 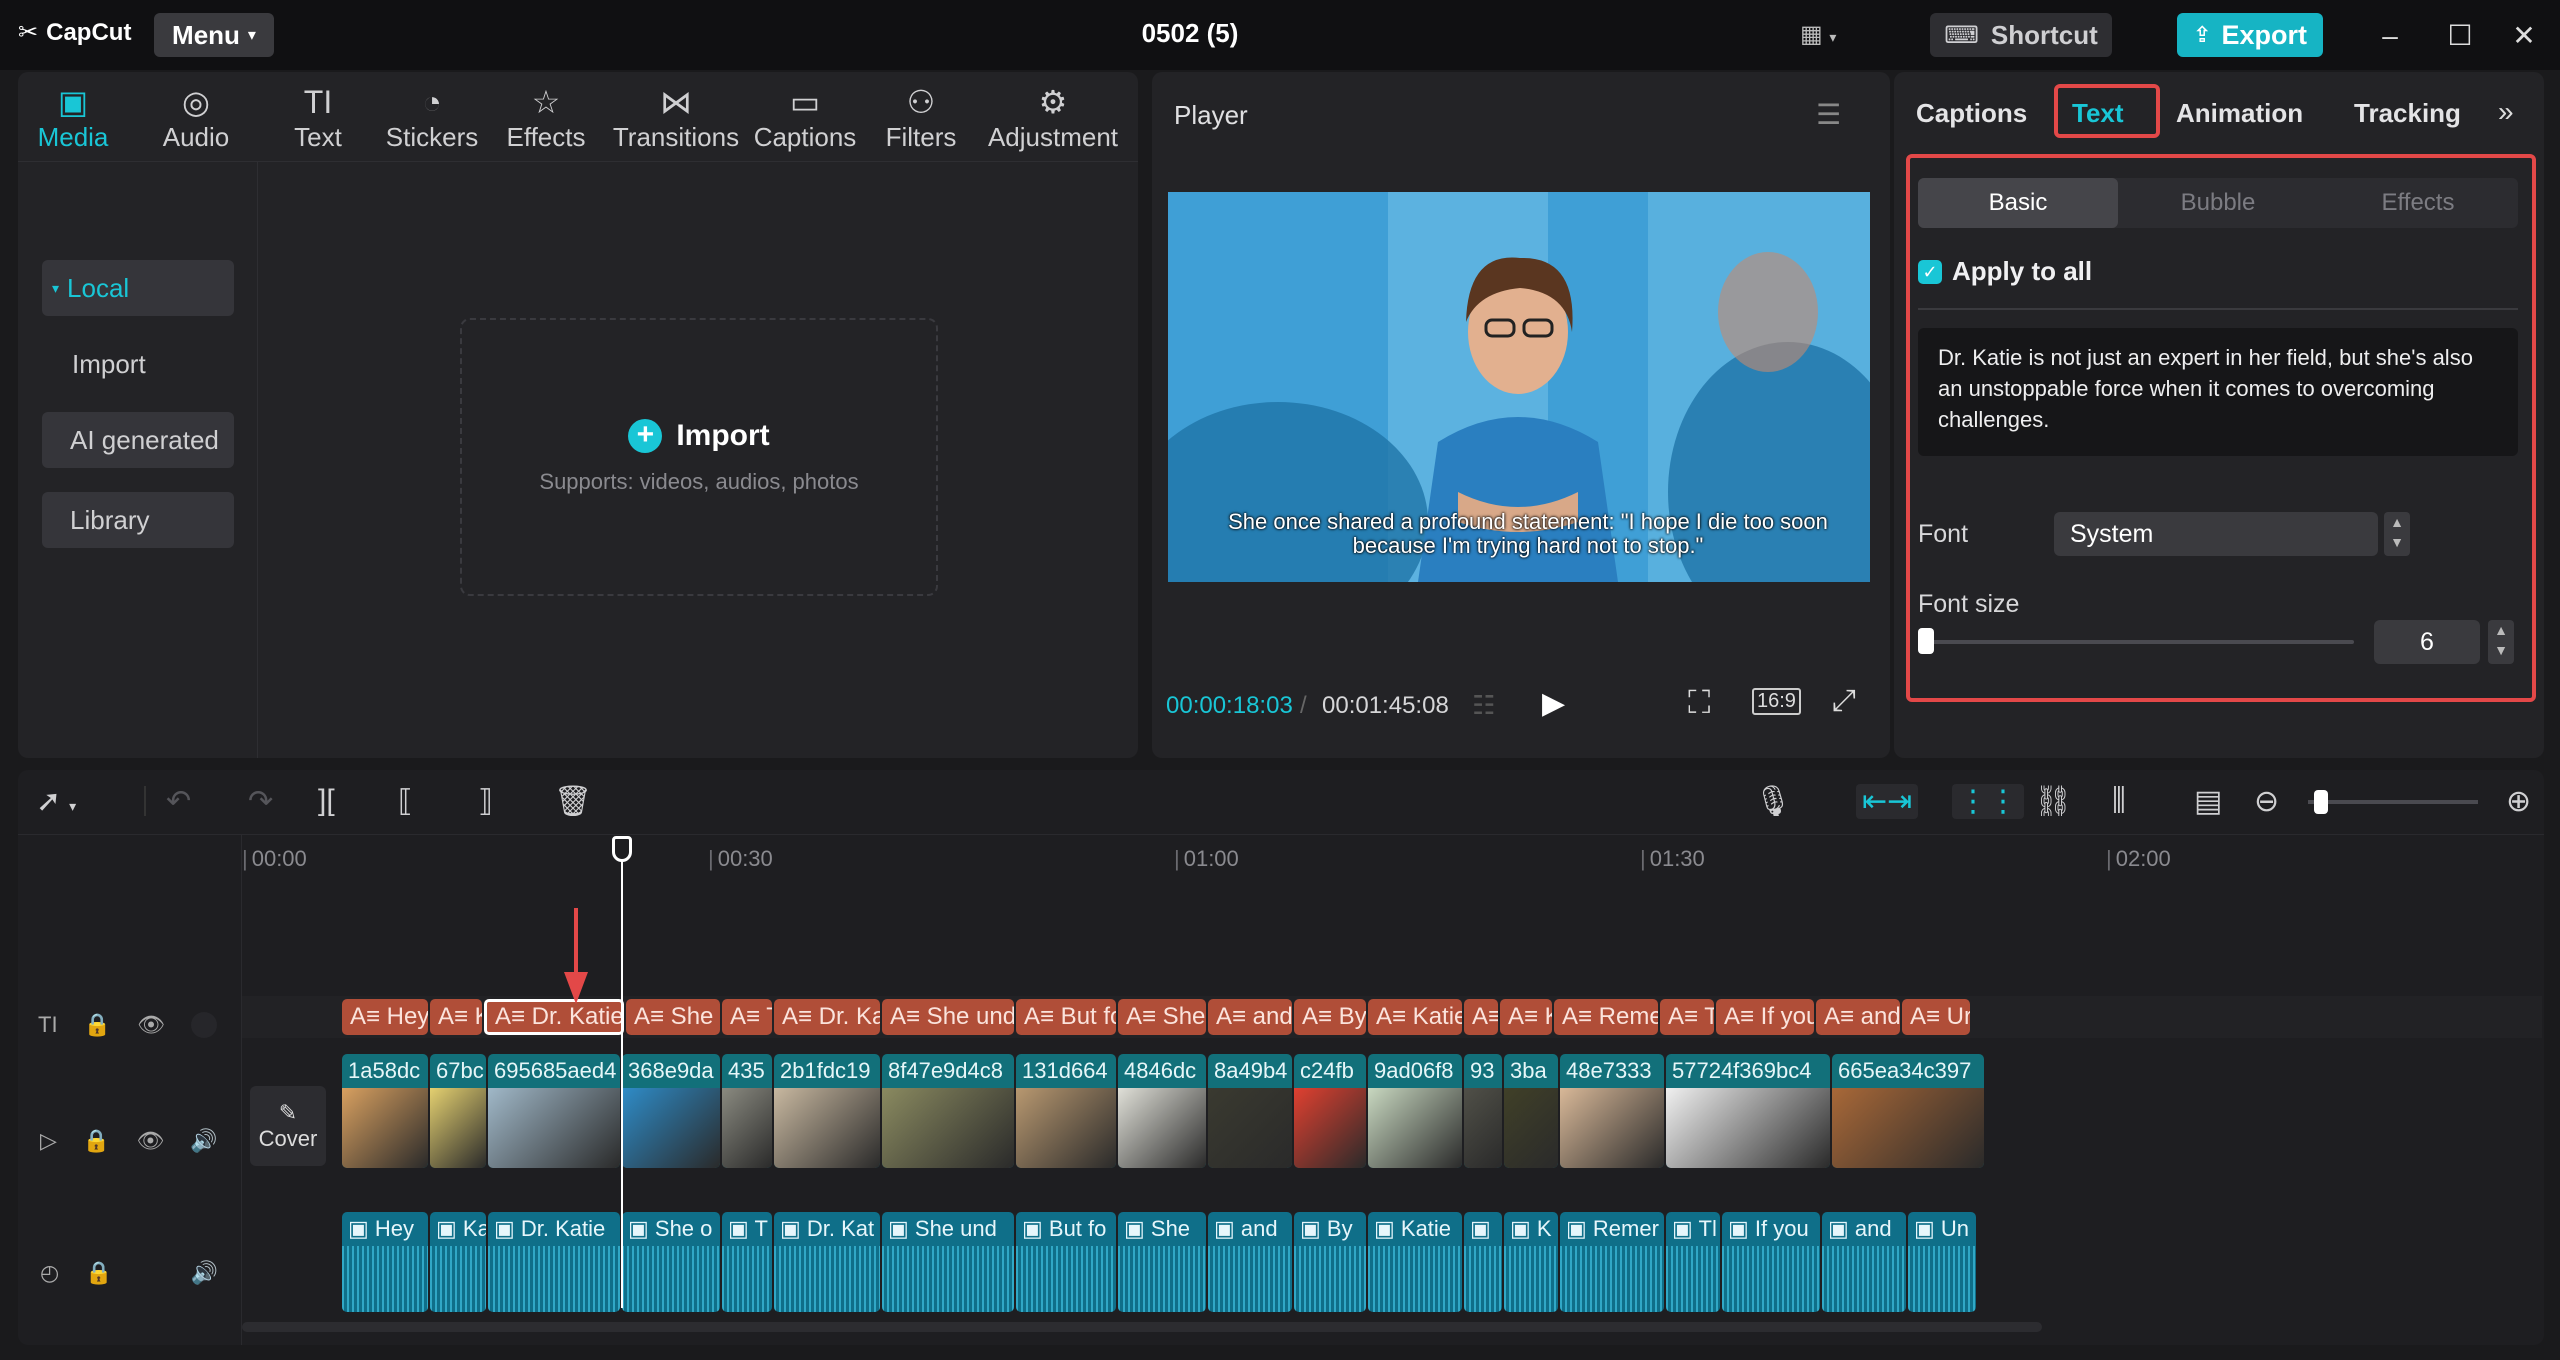 What do you see at coordinates (827, 1262) in the screenshot?
I see `audio-clip: ▣ Dr. Kat` at bounding box center [827, 1262].